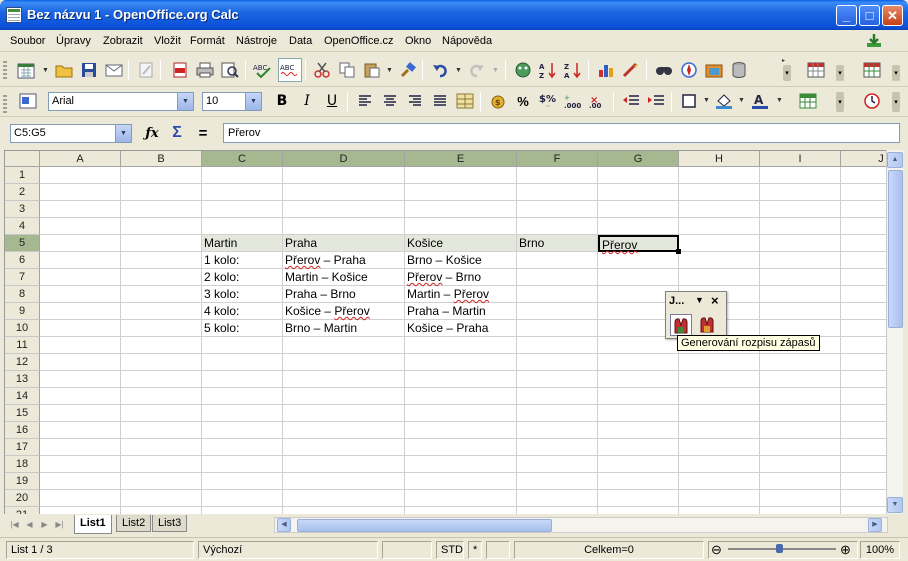  What do you see at coordinates (242, 243) in the screenshot?
I see `cell-c5: Martin` at bounding box center [242, 243].